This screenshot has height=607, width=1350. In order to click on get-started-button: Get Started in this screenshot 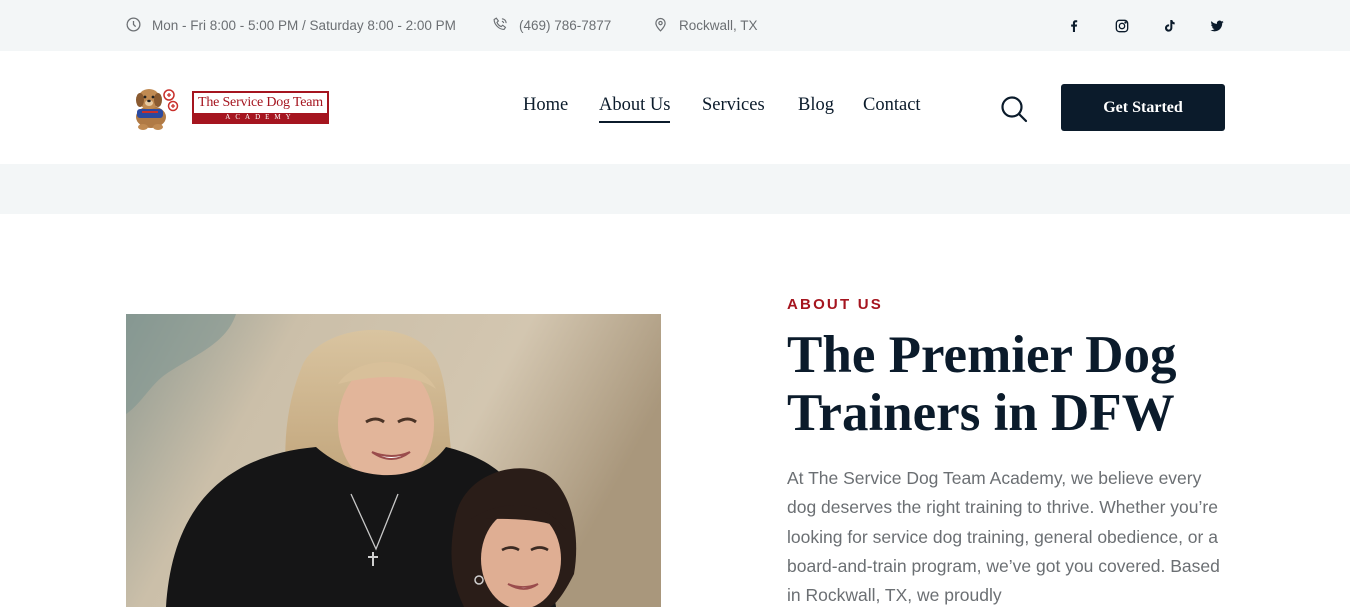, I will do `click(1143, 107)`.